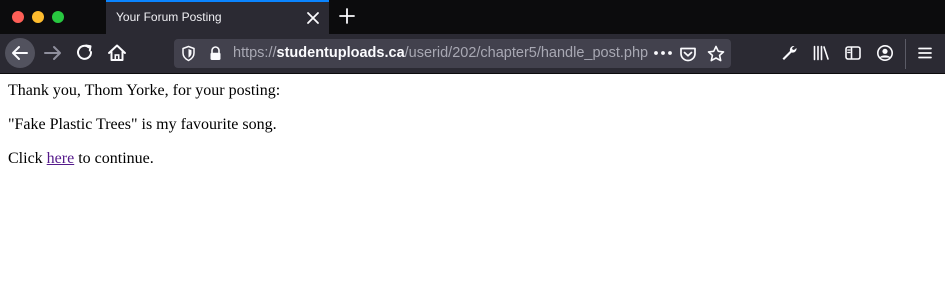  What do you see at coordinates (124, 90) in the screenshot?
I see `user-name: Thom Yorke` at bounding box center [124, 90].